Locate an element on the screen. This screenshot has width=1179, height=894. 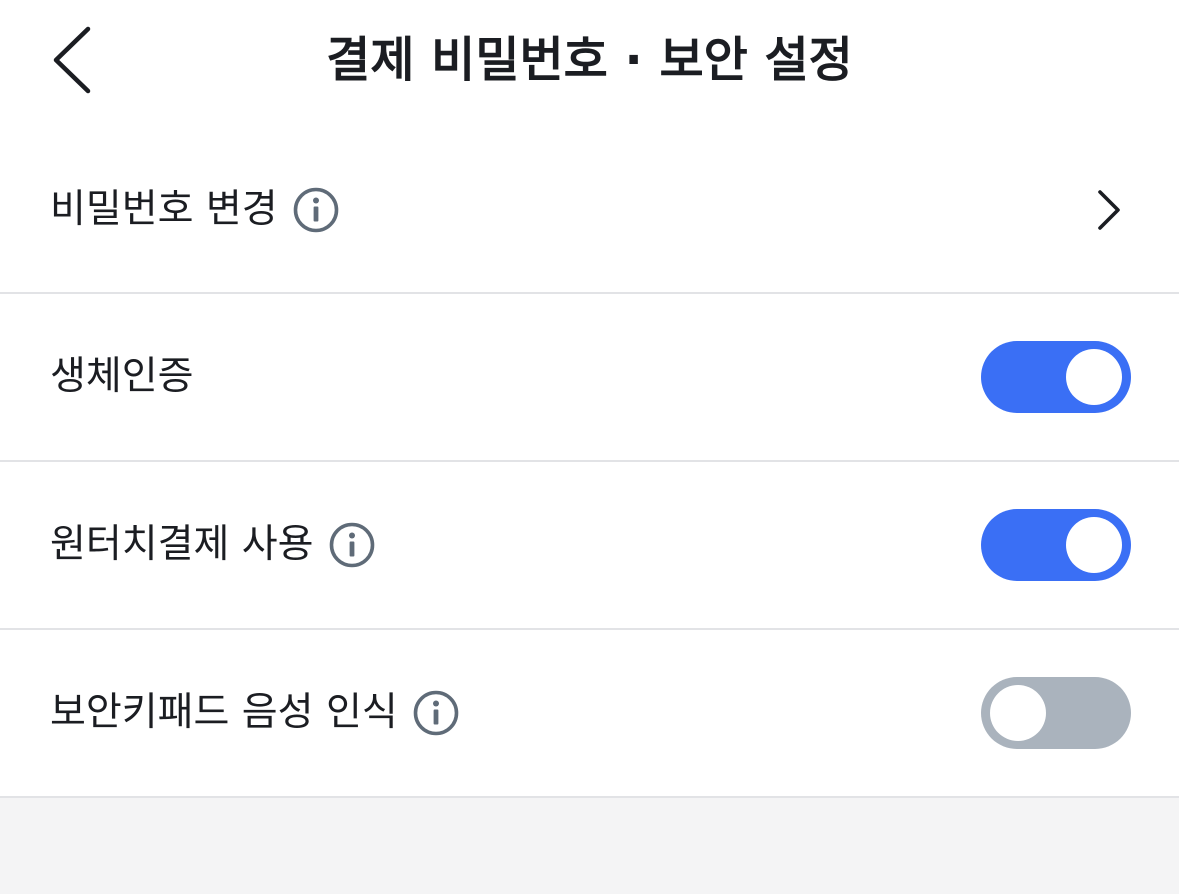
chevron-right-icon is located at coordinates (1109, 210).